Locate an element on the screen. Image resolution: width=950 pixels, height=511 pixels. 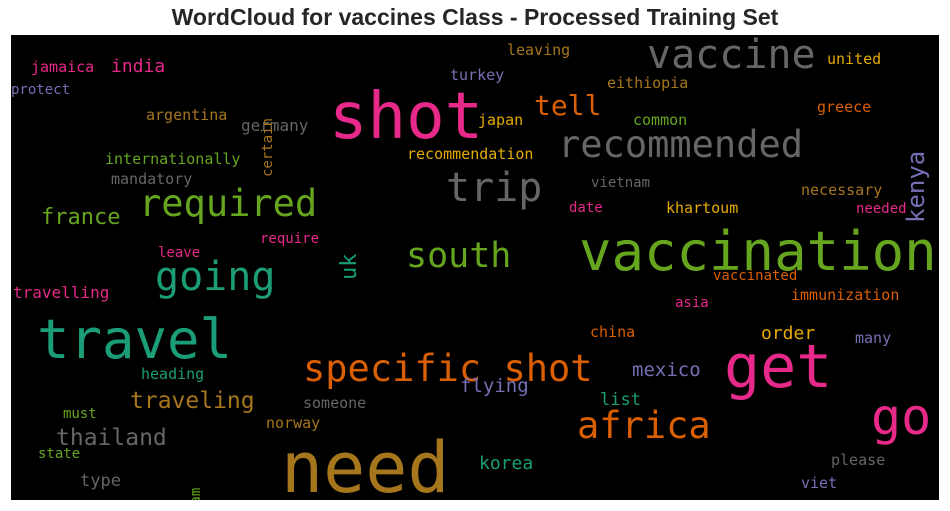
word-go: go is located at coordinates (901, 417).